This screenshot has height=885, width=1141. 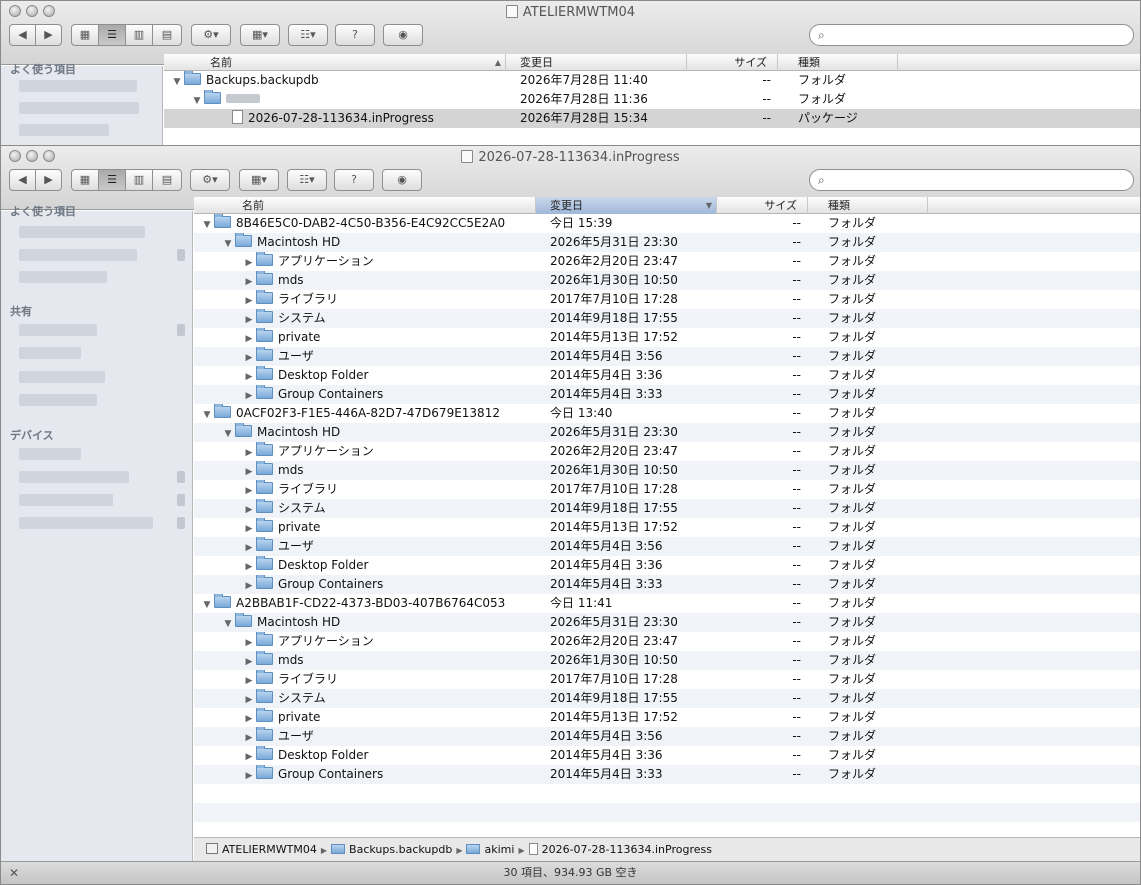 I want to click on path-item: akimi, so click(x=490, y=849).